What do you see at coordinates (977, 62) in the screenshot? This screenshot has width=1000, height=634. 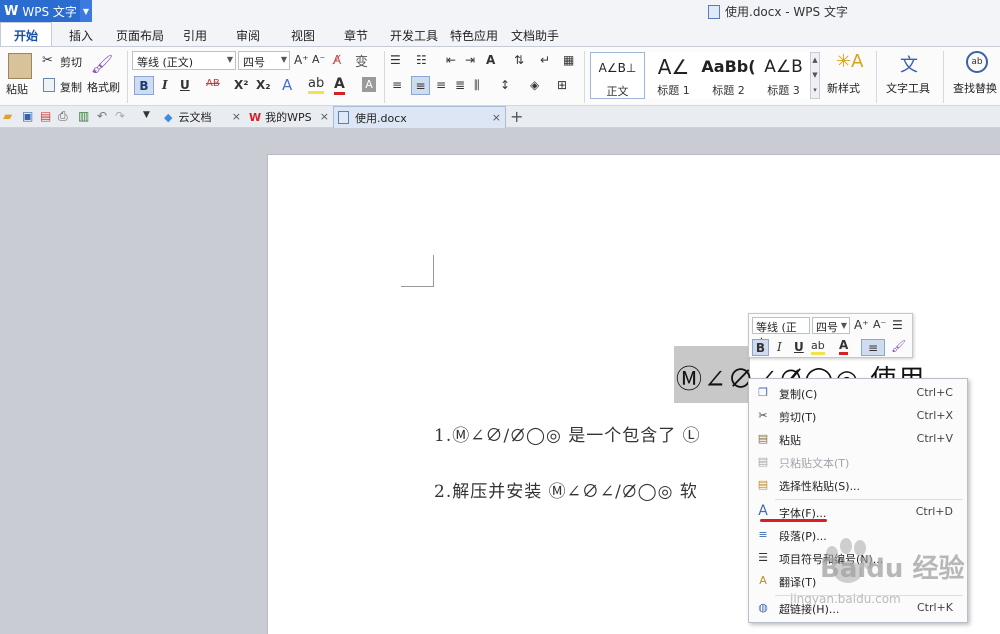 I see `find-replace-icon: ab` at bounding box center [977, 62].